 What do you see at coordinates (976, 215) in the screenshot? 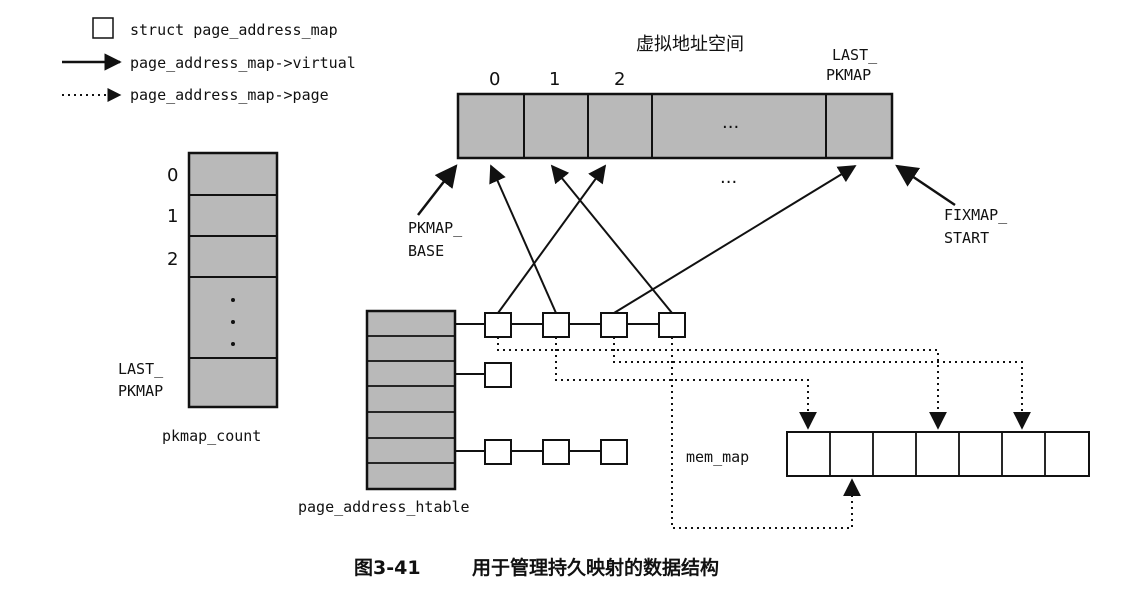
I see `fixmap-start-label-line1: FIXMAP_` at bounding box center [976, 215].